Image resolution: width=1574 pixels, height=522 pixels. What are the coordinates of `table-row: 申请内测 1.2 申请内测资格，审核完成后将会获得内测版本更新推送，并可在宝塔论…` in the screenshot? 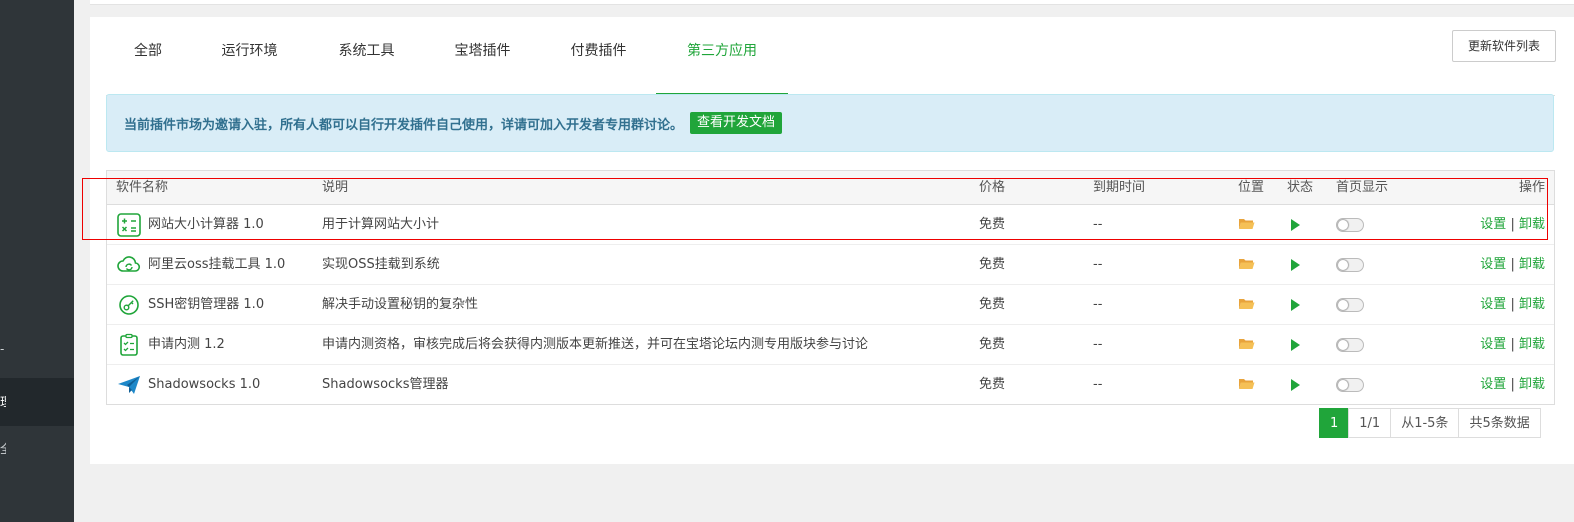 It's located at (830, 345).